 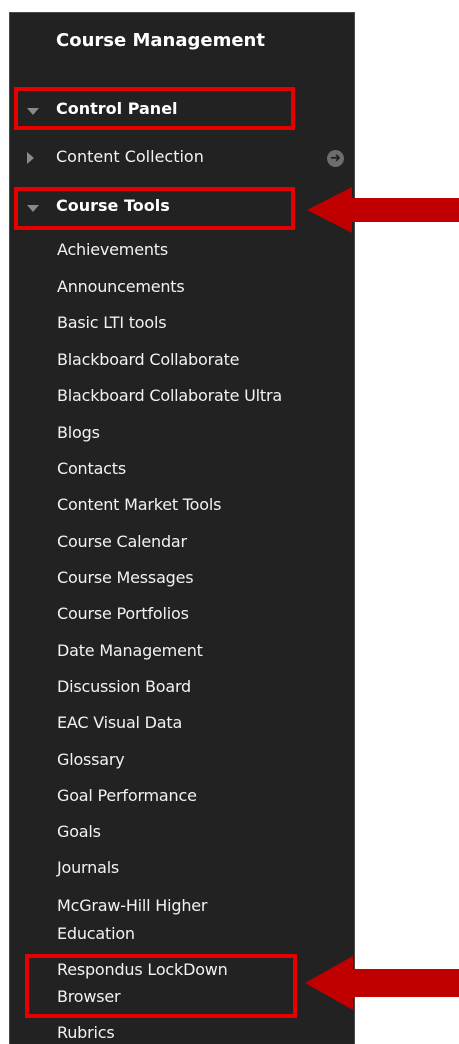 I want to click on tool-item-content-market-tools: Content Market Tools, so click(x=139, y=504).